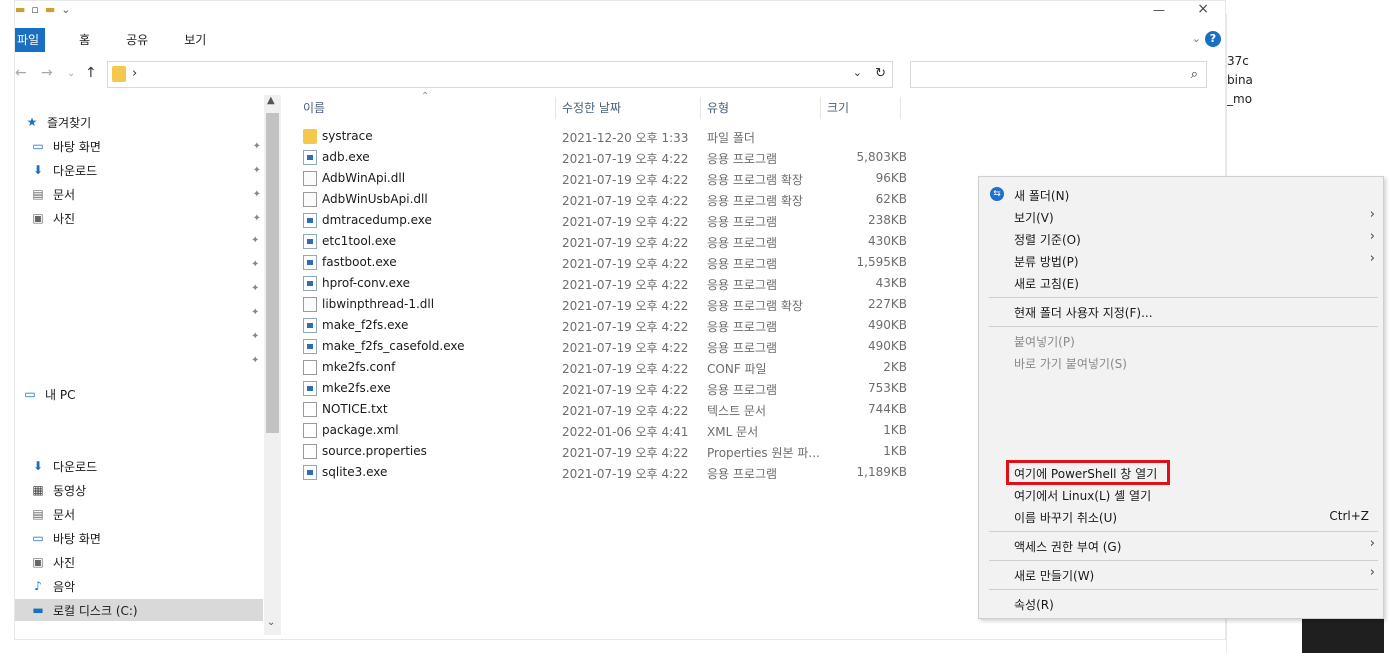  Describe the element at coordinates (1183, 531) in the screenshot. I see `menu-separator` at that location.